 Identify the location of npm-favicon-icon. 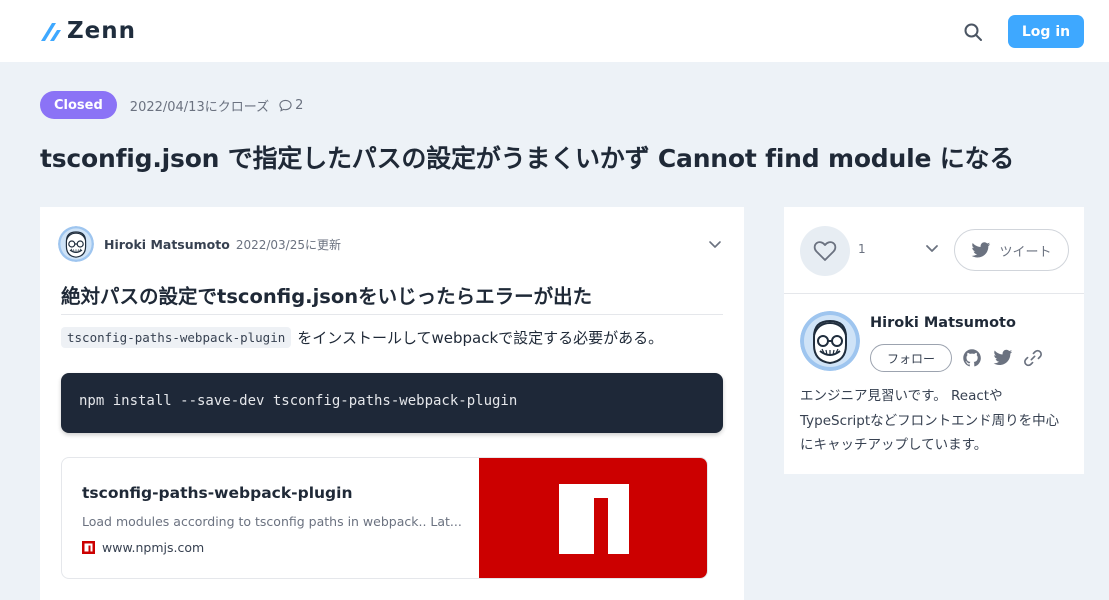
(88, 547).